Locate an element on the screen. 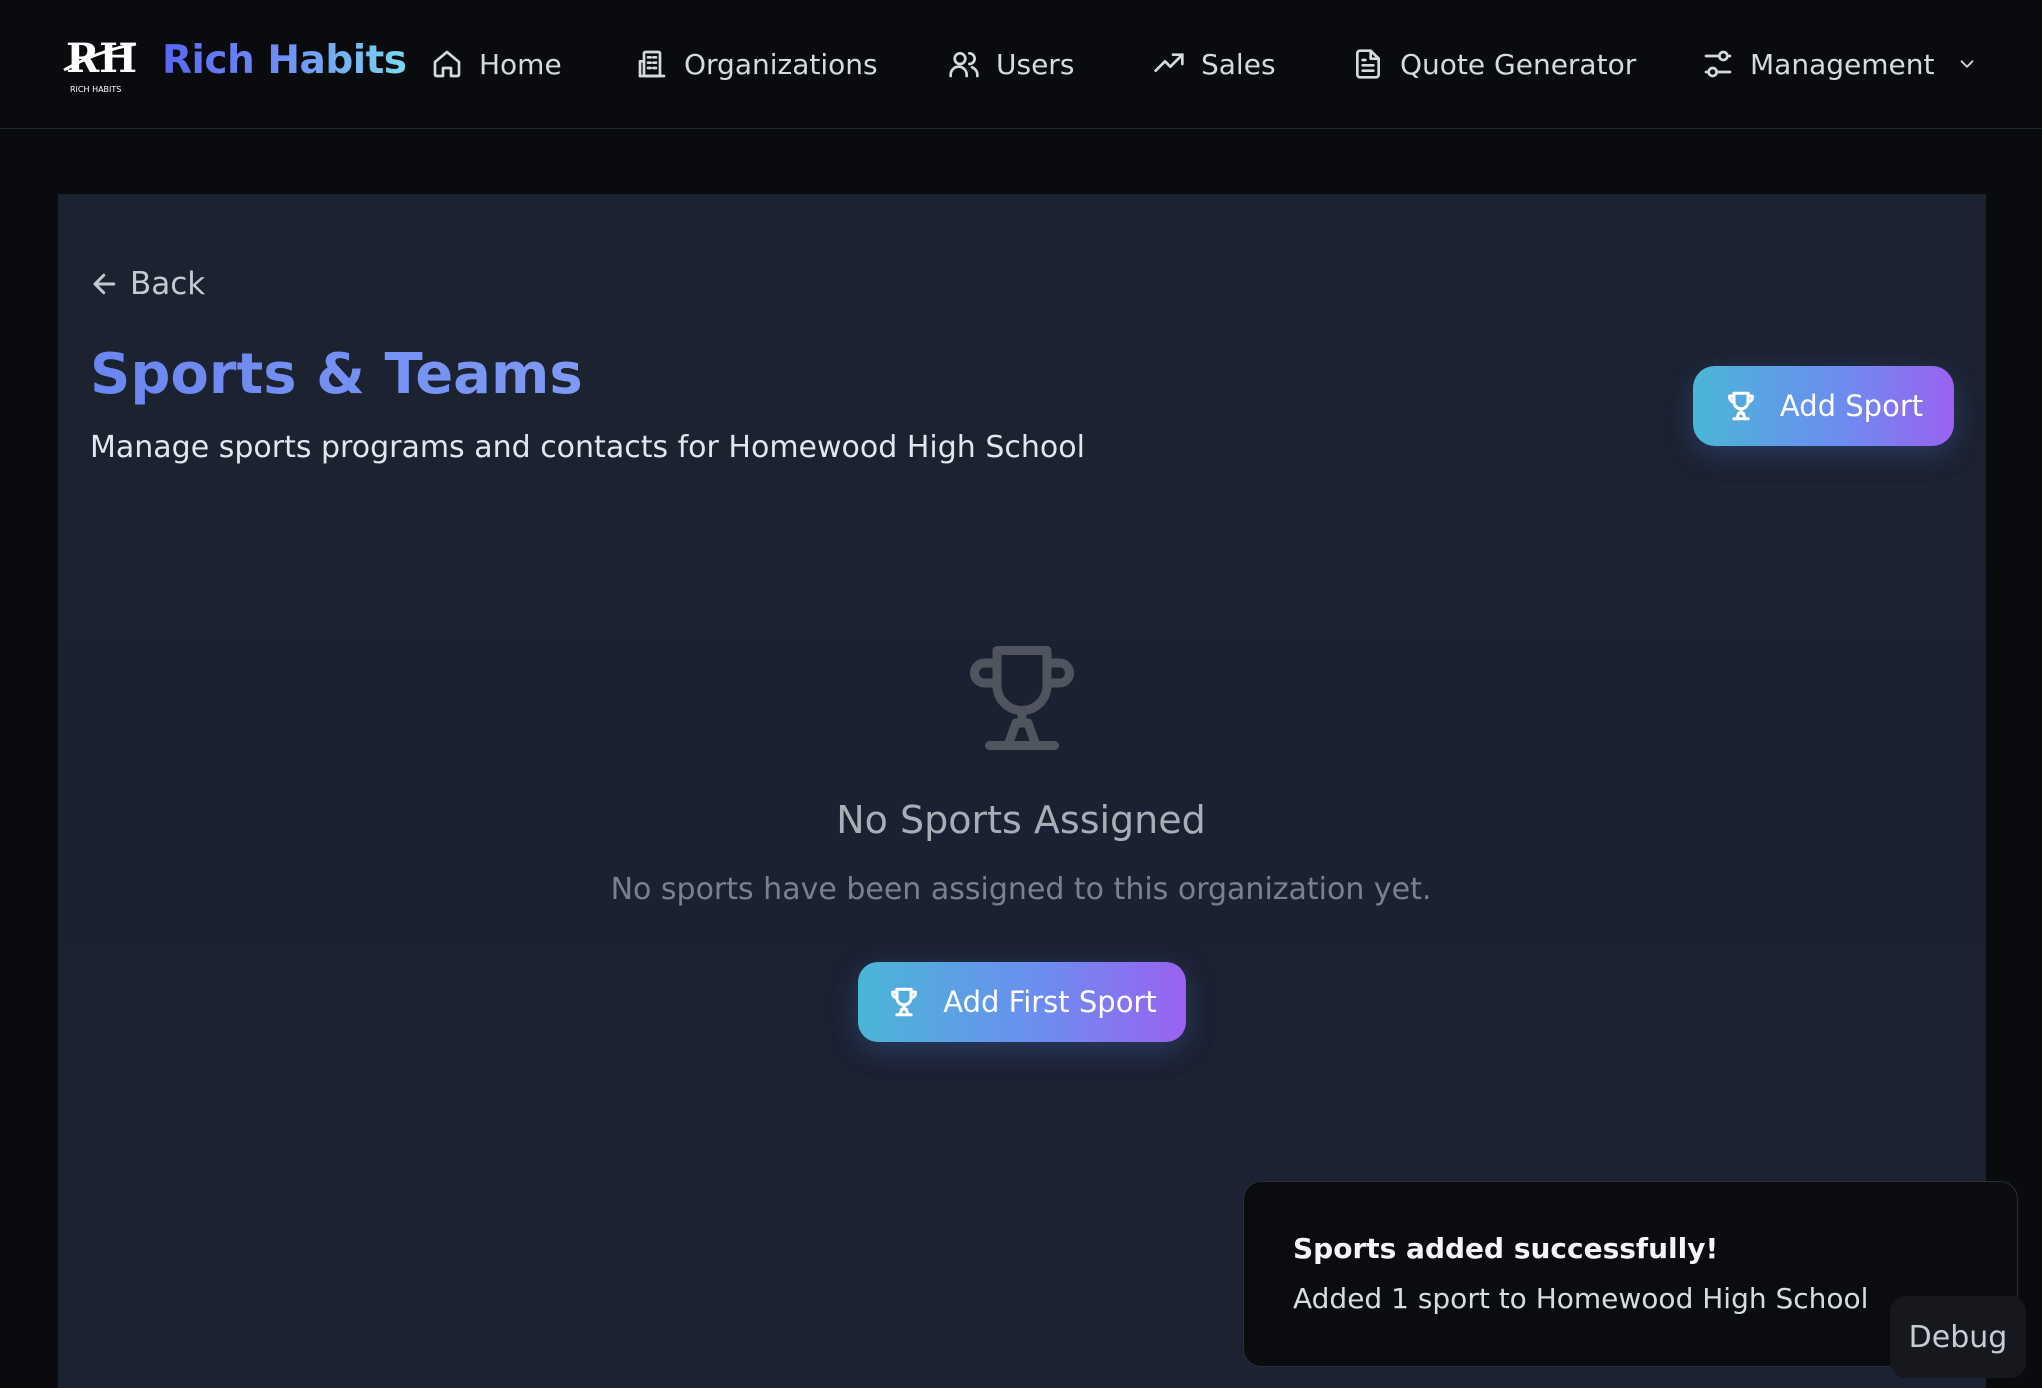 The image size is (2042, 1388). nav-quote-generator-label: Quote Generator is located at coordinates (1518, 64).